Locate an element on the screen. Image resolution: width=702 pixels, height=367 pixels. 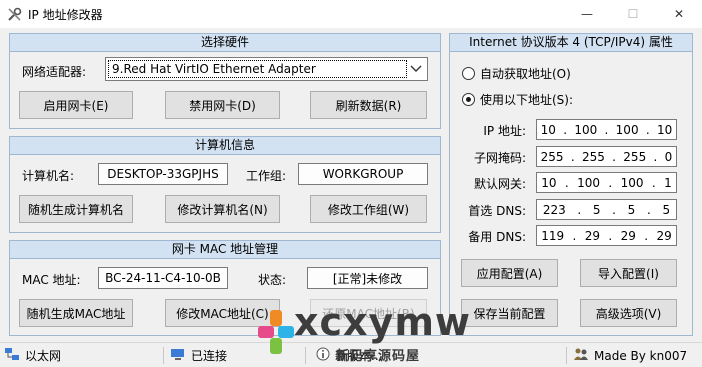
subnet-mask-label: 子网掩码: is located at coordinates (499, 158).